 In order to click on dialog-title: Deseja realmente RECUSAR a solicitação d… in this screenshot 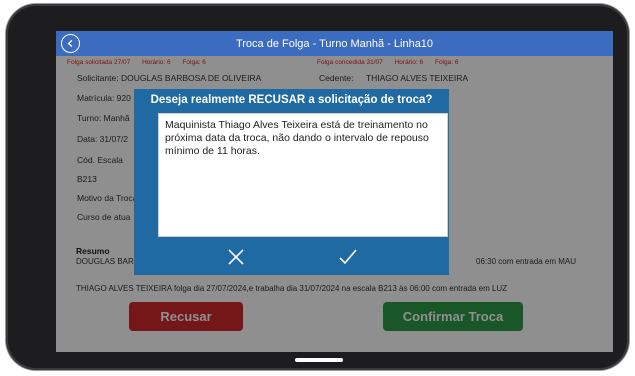, I will do `click(291, 100)`.